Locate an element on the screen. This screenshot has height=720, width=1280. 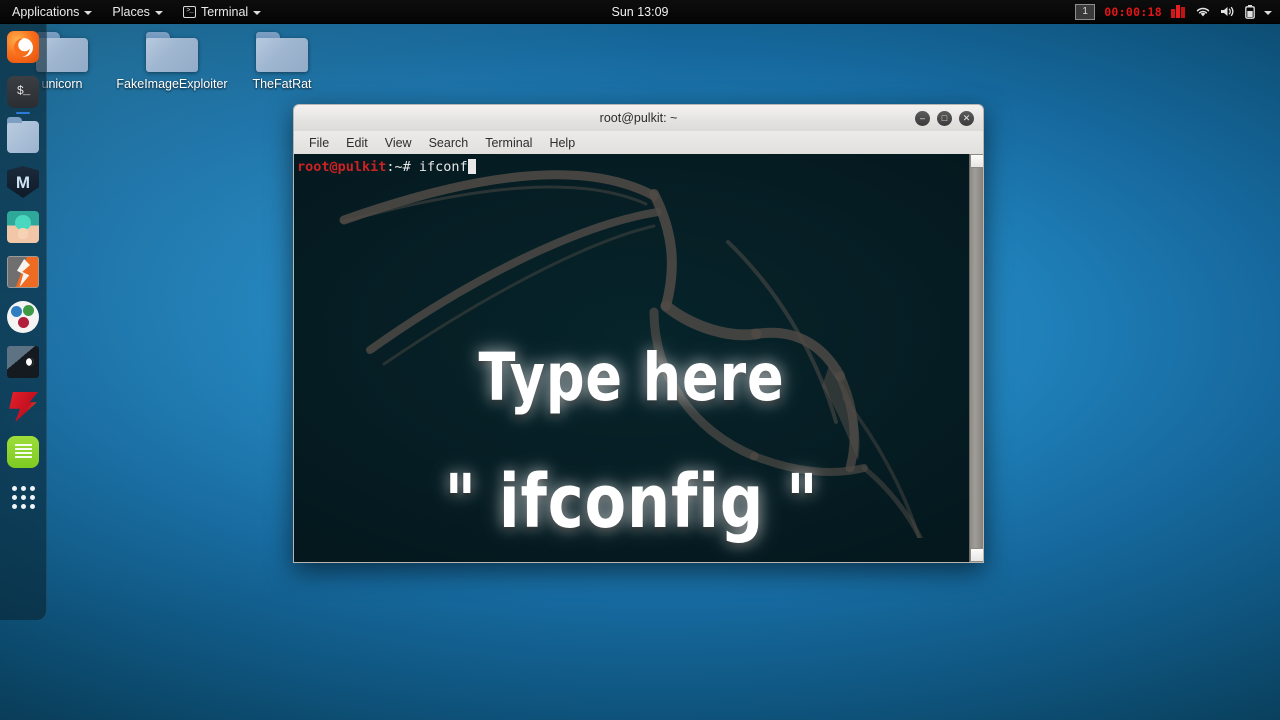
recording-timer: 00:00:18 is located at coordinates (1133, 11).